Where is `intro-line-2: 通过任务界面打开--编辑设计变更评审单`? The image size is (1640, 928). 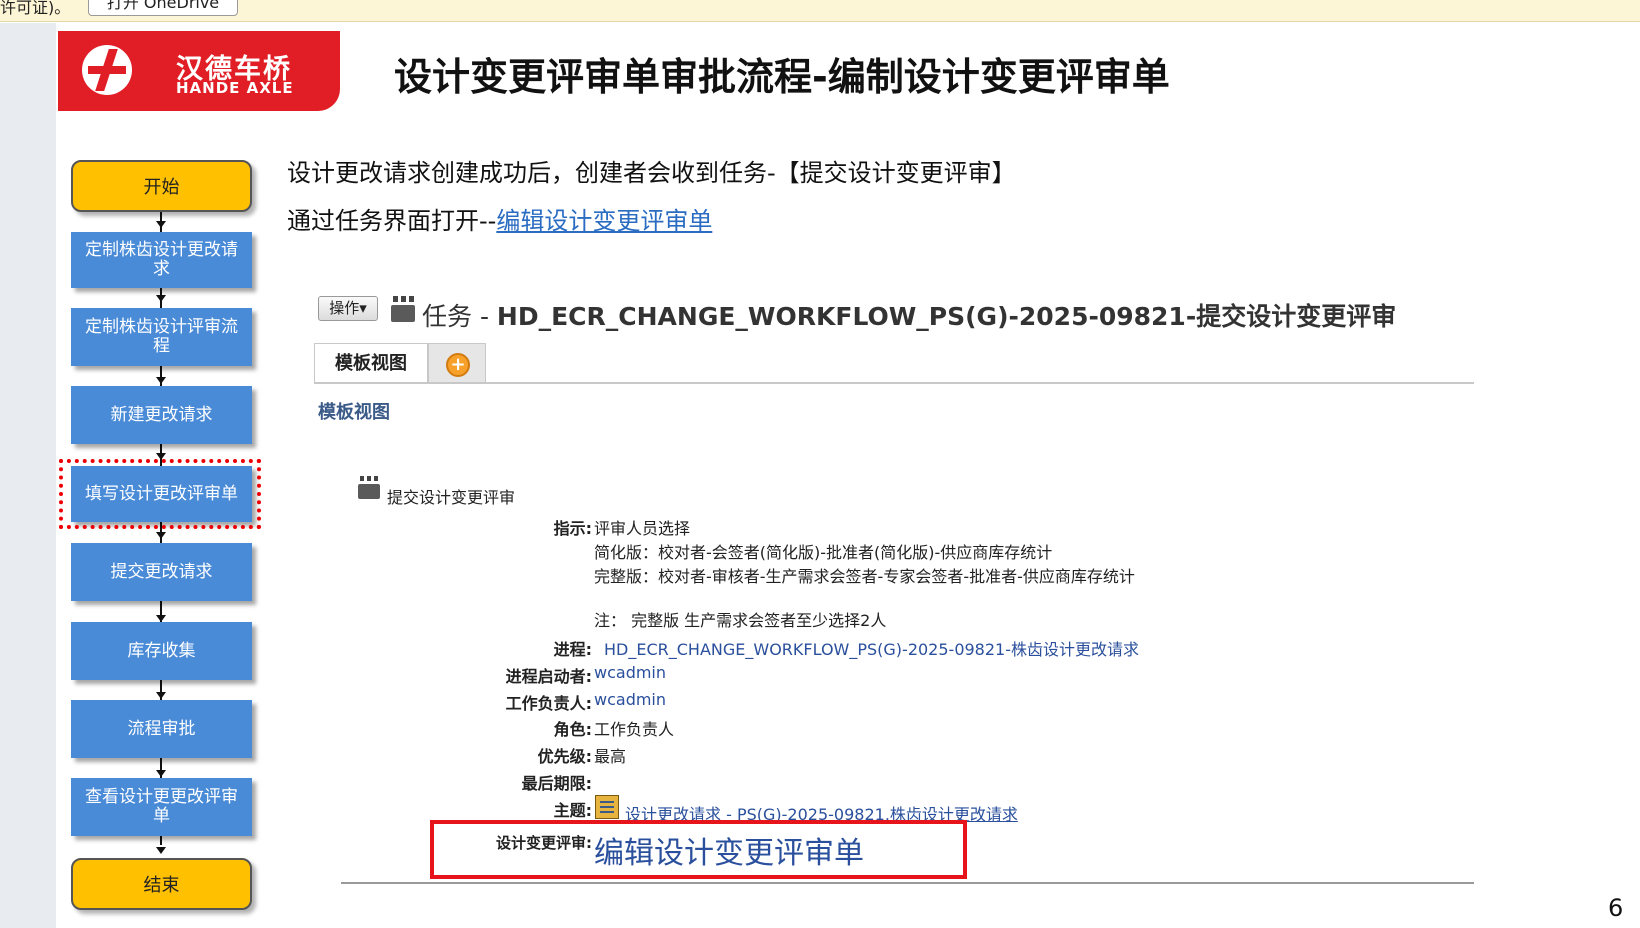
intro-line-2: 通过任务界面打开--编辑设计变更评审单 is located at coordinates (499, 218).